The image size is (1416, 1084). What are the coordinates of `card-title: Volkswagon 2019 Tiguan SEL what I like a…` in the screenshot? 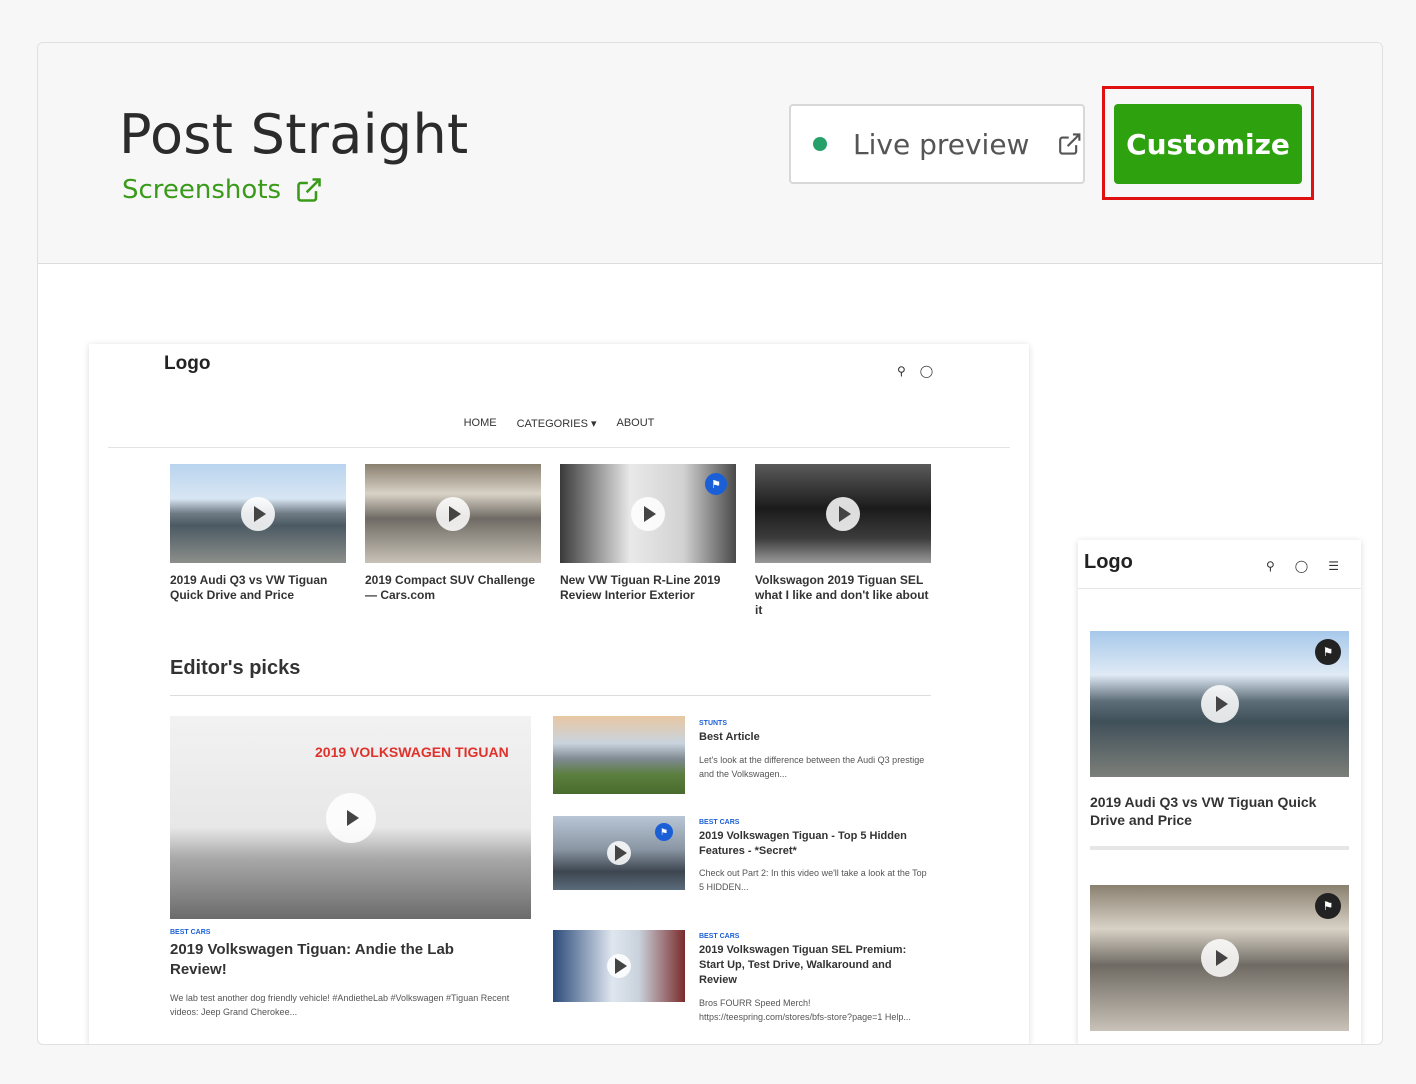 It's located at (842, 595).